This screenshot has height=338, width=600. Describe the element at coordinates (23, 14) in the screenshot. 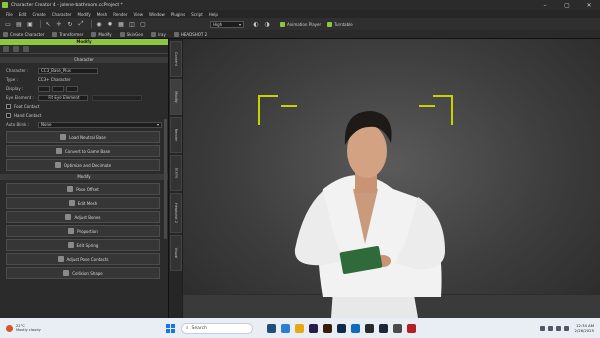

I see `menu-edit: Edit` at that location.